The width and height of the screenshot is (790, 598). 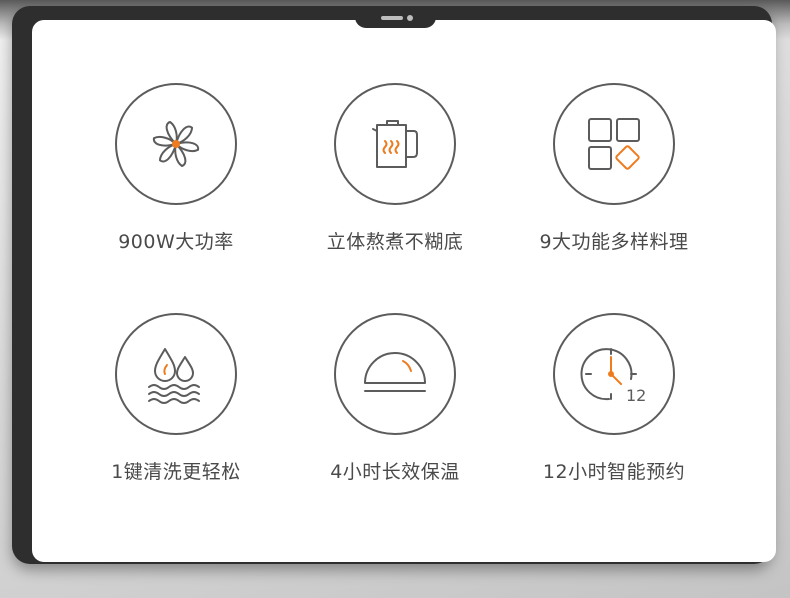 What do you see at coordinates (410, 18) in the screenshot?
I see `camera-dot` at bounding box center [410, 18].